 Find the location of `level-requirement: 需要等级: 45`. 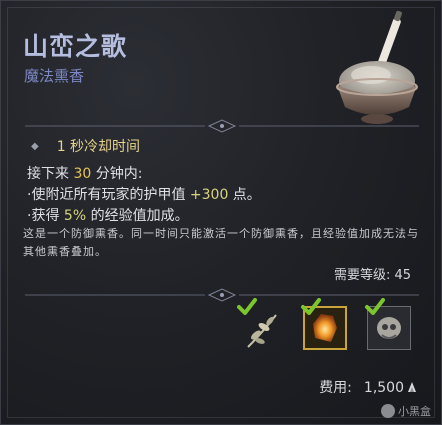

level-requirement: 需要等级: 45 is located at coordinates (372, 273).